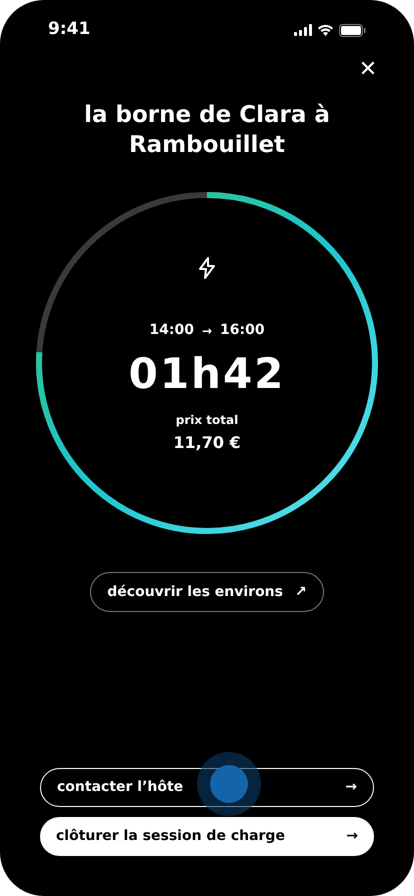  I want to click on status-time: 9:41, so click(69, 30).